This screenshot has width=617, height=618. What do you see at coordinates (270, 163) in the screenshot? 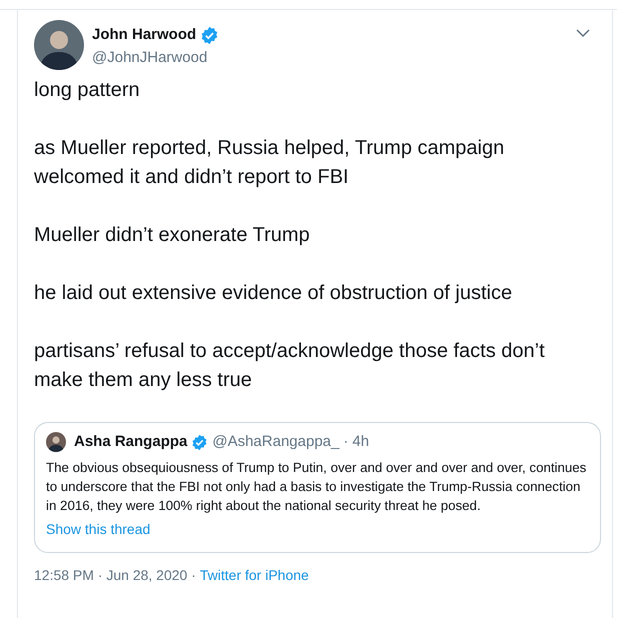
I see `tweet-paragraph: as Mueller reported, Russia helped, Trump campaign welcomed it and didn’t report to FBI` at bounding box center [270, 163].